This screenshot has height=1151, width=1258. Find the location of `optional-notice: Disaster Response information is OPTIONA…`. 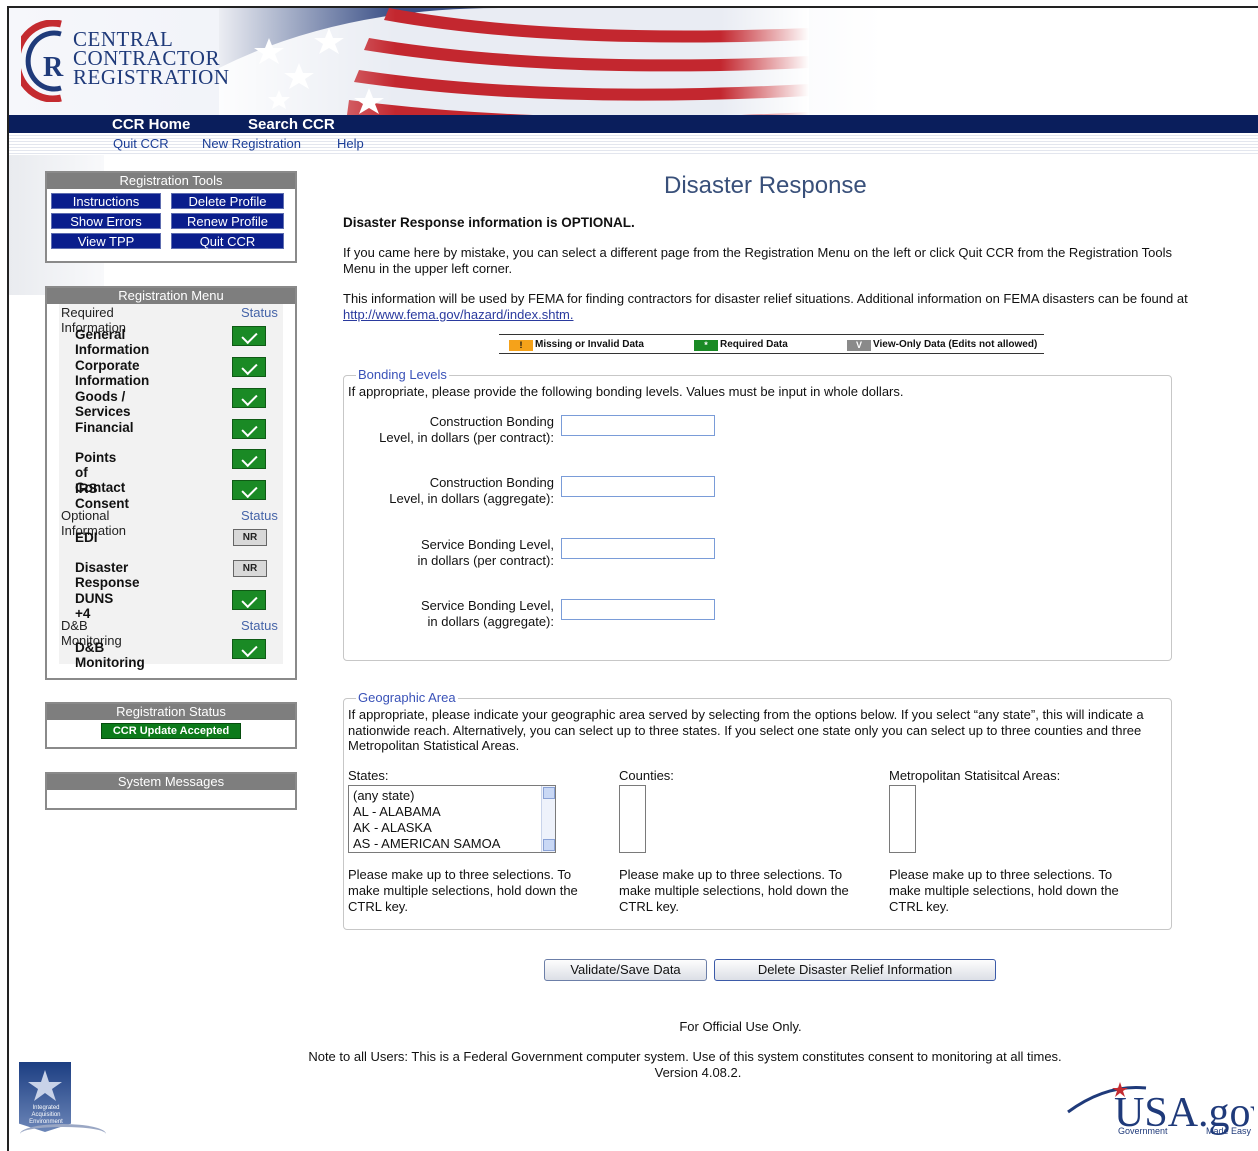

optional-notice: Disaster Response information is OPTIONA… is located at coordinates (489, 222).